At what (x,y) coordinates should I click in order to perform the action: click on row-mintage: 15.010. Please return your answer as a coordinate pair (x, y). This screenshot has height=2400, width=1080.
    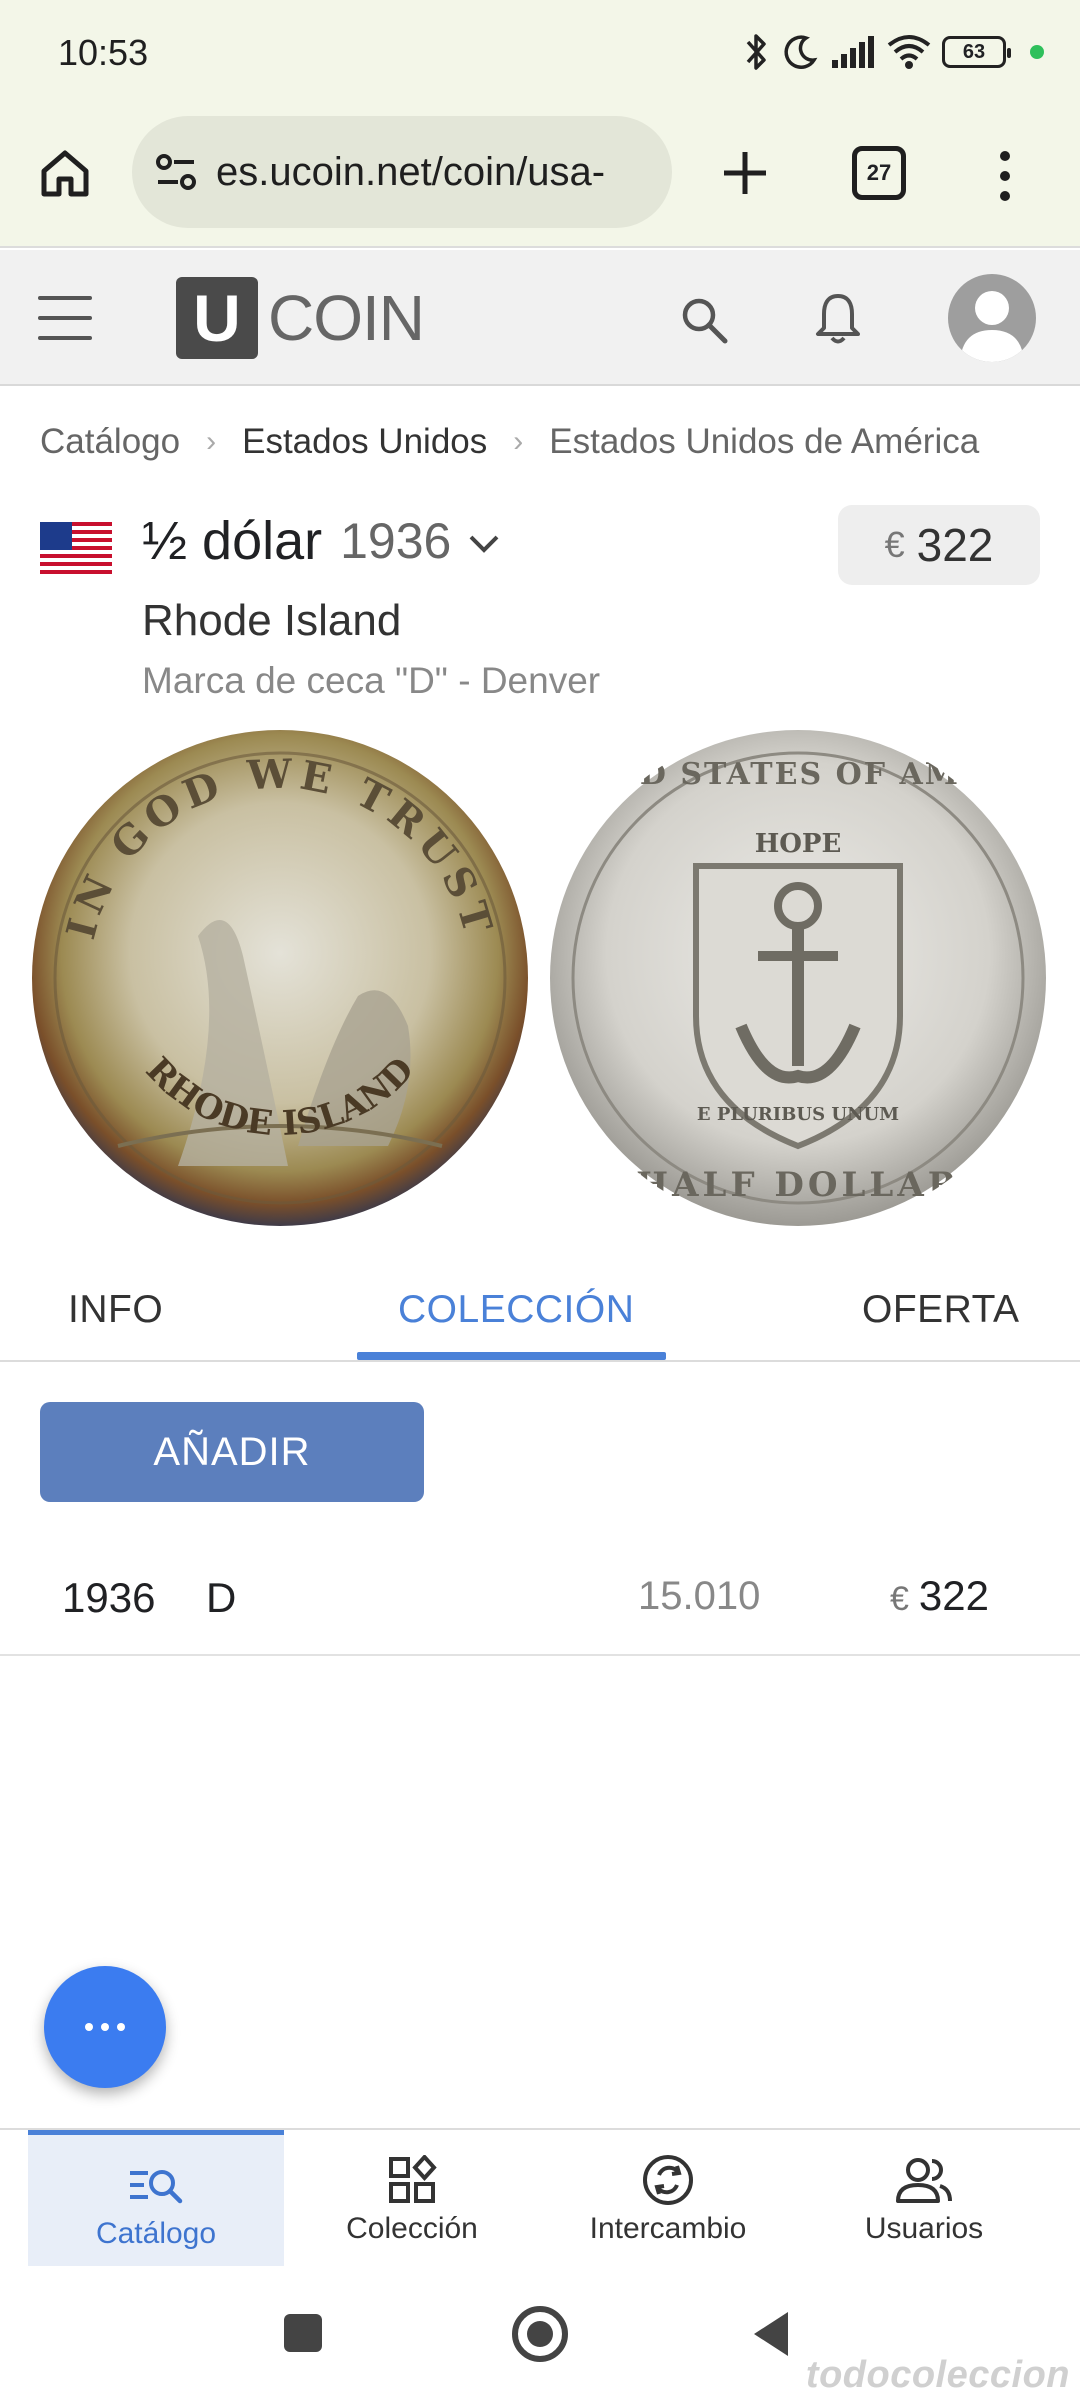
    Looking at the image, I should click on (699, 1596).